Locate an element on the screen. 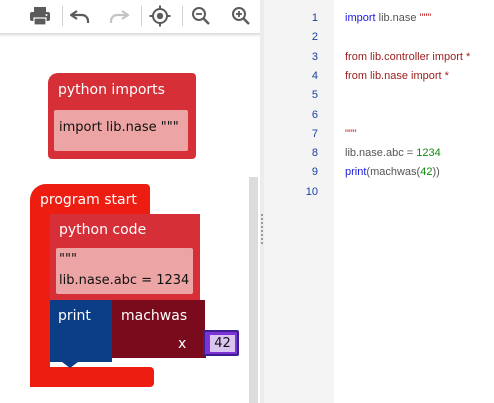  python-imports-code-field: import lib.nase """ is located at coordinates (121, 130).